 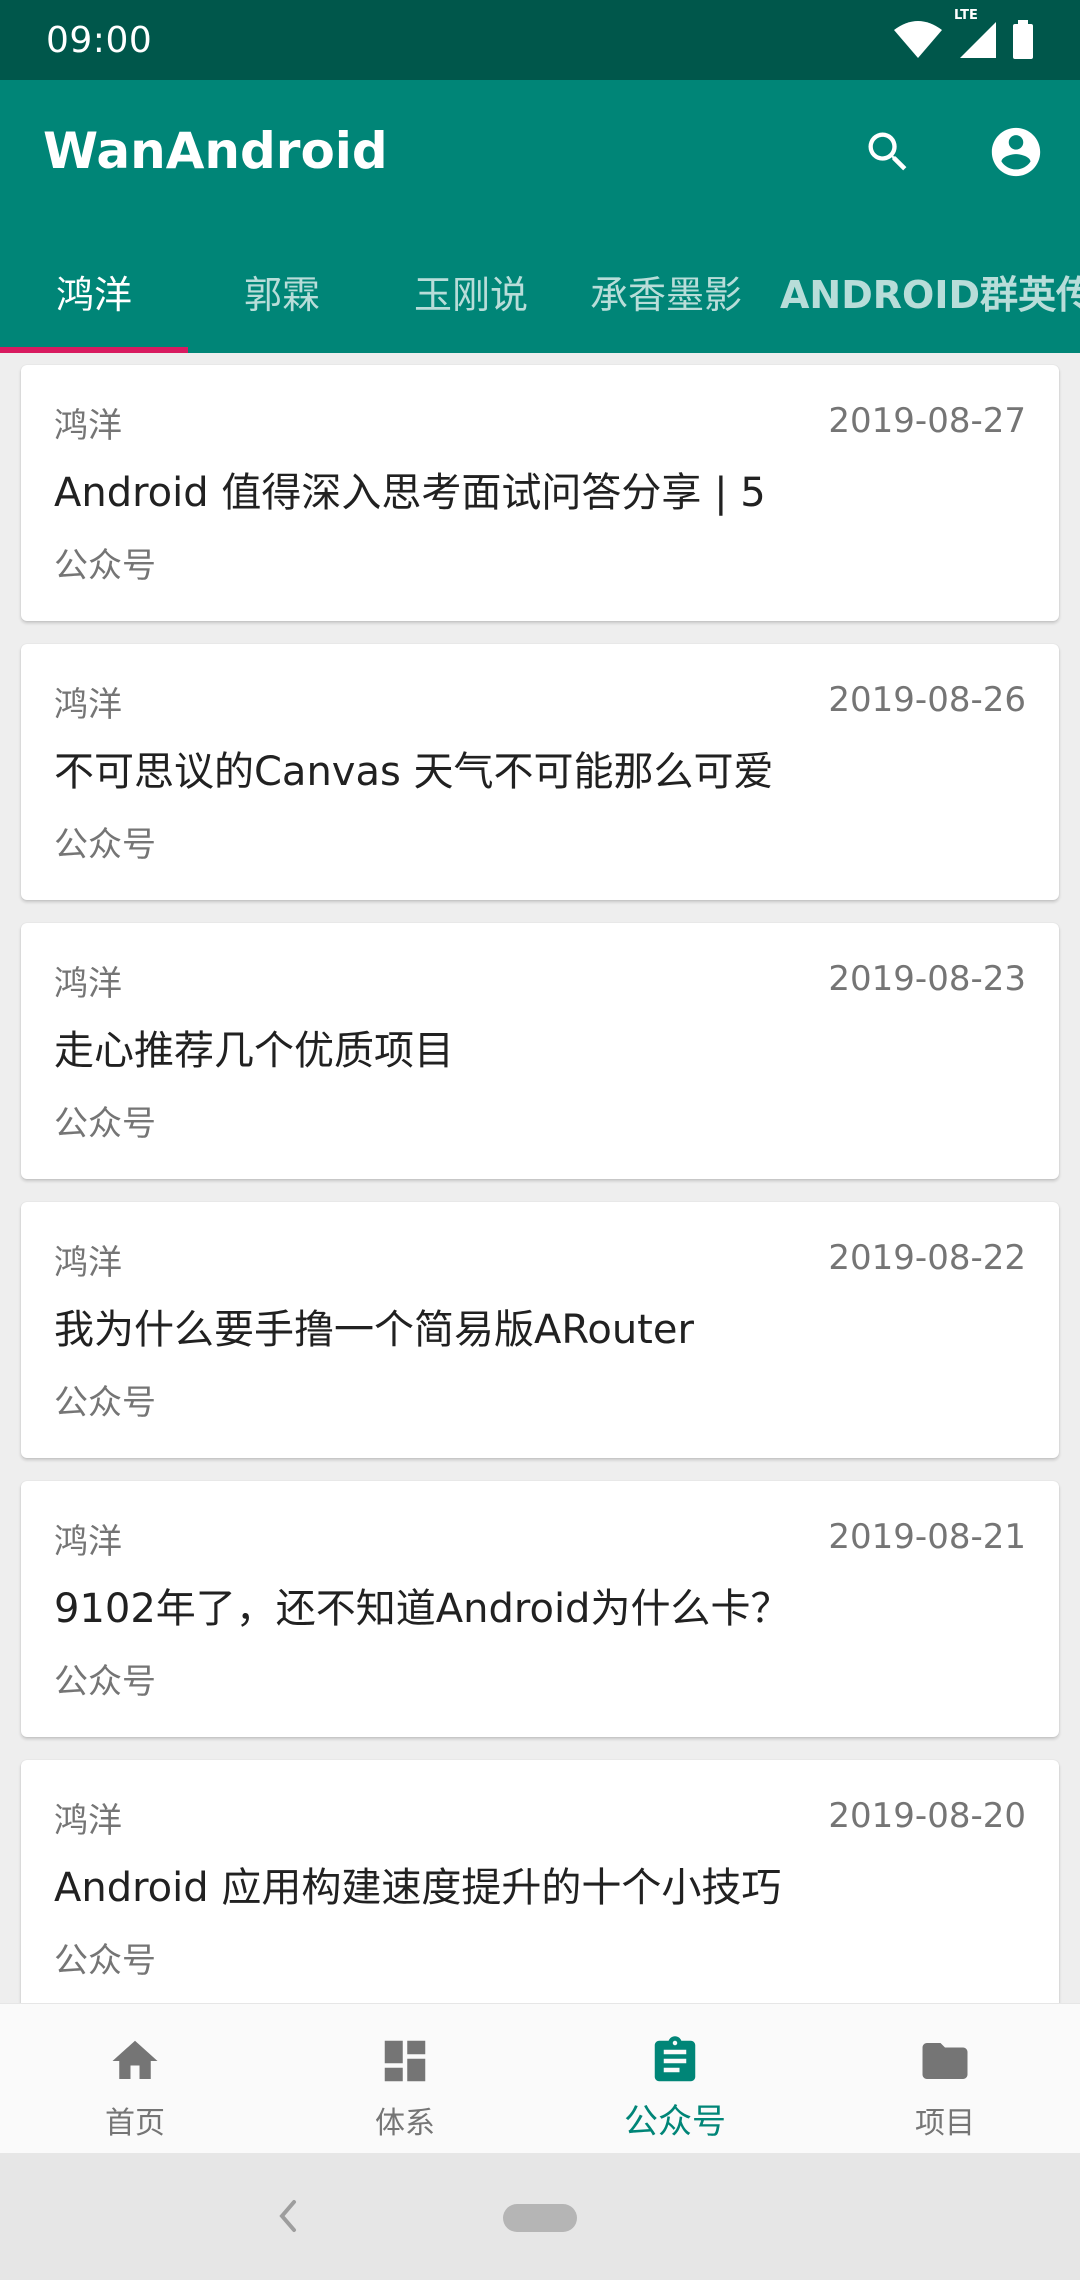 I want to click on nav-item-home: 首页, so click(x=135, y=2078).